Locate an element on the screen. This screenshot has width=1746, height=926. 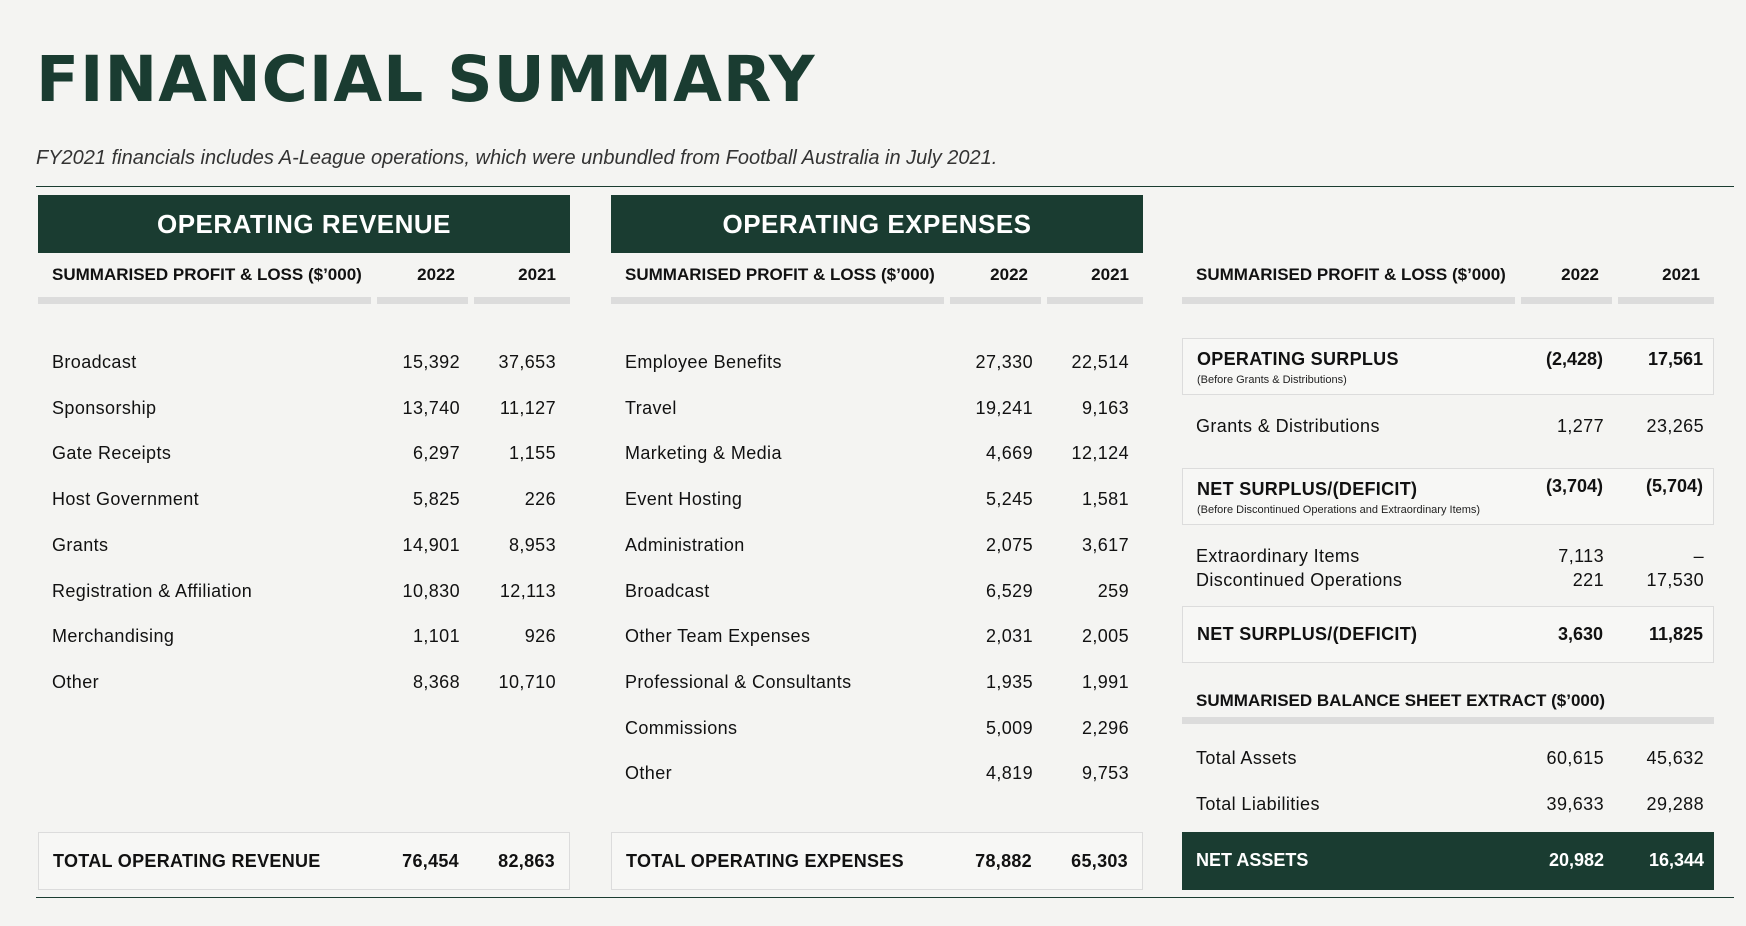
operating-surplus-label: OPERATING SURPLUS is located at coordinates (1298, 359).